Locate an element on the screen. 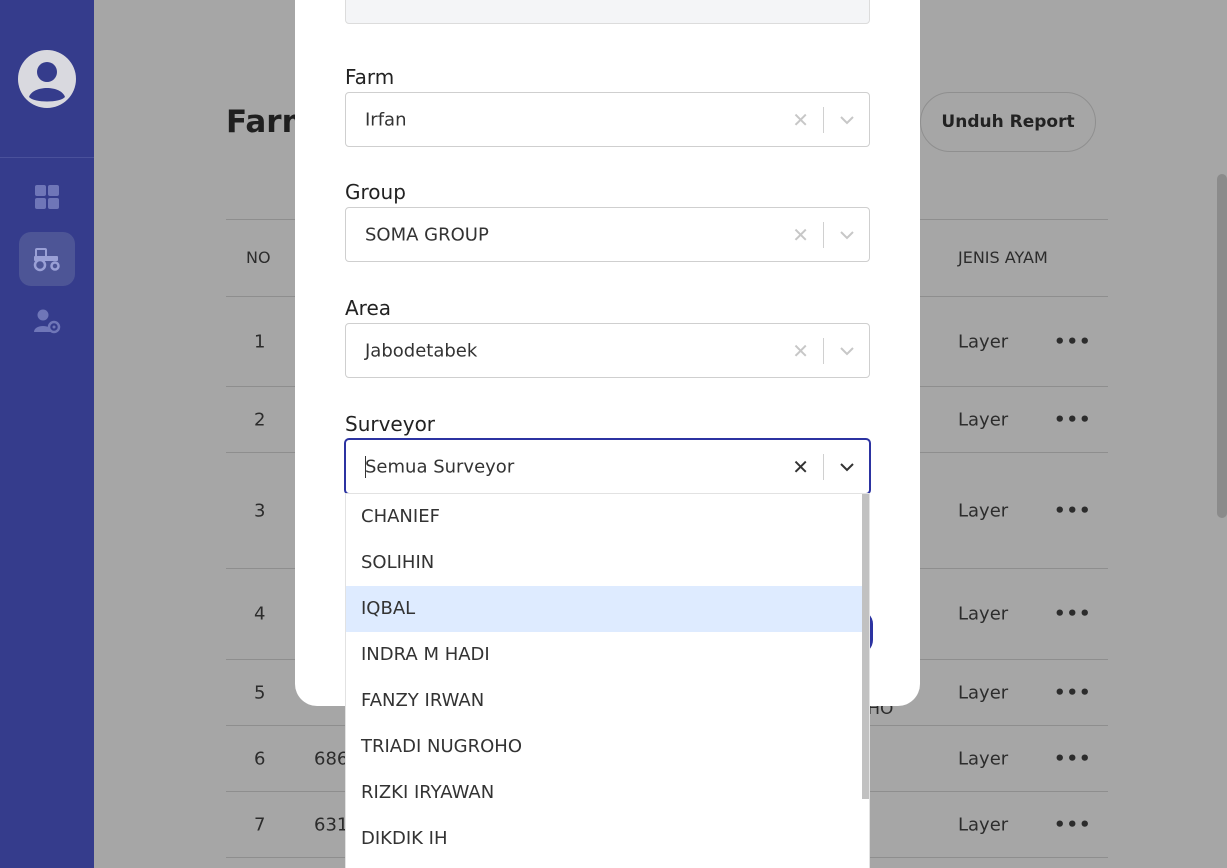  top-field is located at coordinates (607, 12).